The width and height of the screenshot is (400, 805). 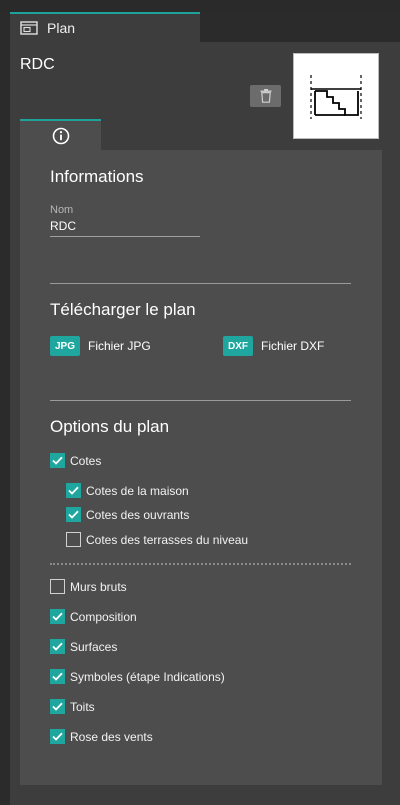 I want to click on option-toits: Toits, so click(x=72, y=706).